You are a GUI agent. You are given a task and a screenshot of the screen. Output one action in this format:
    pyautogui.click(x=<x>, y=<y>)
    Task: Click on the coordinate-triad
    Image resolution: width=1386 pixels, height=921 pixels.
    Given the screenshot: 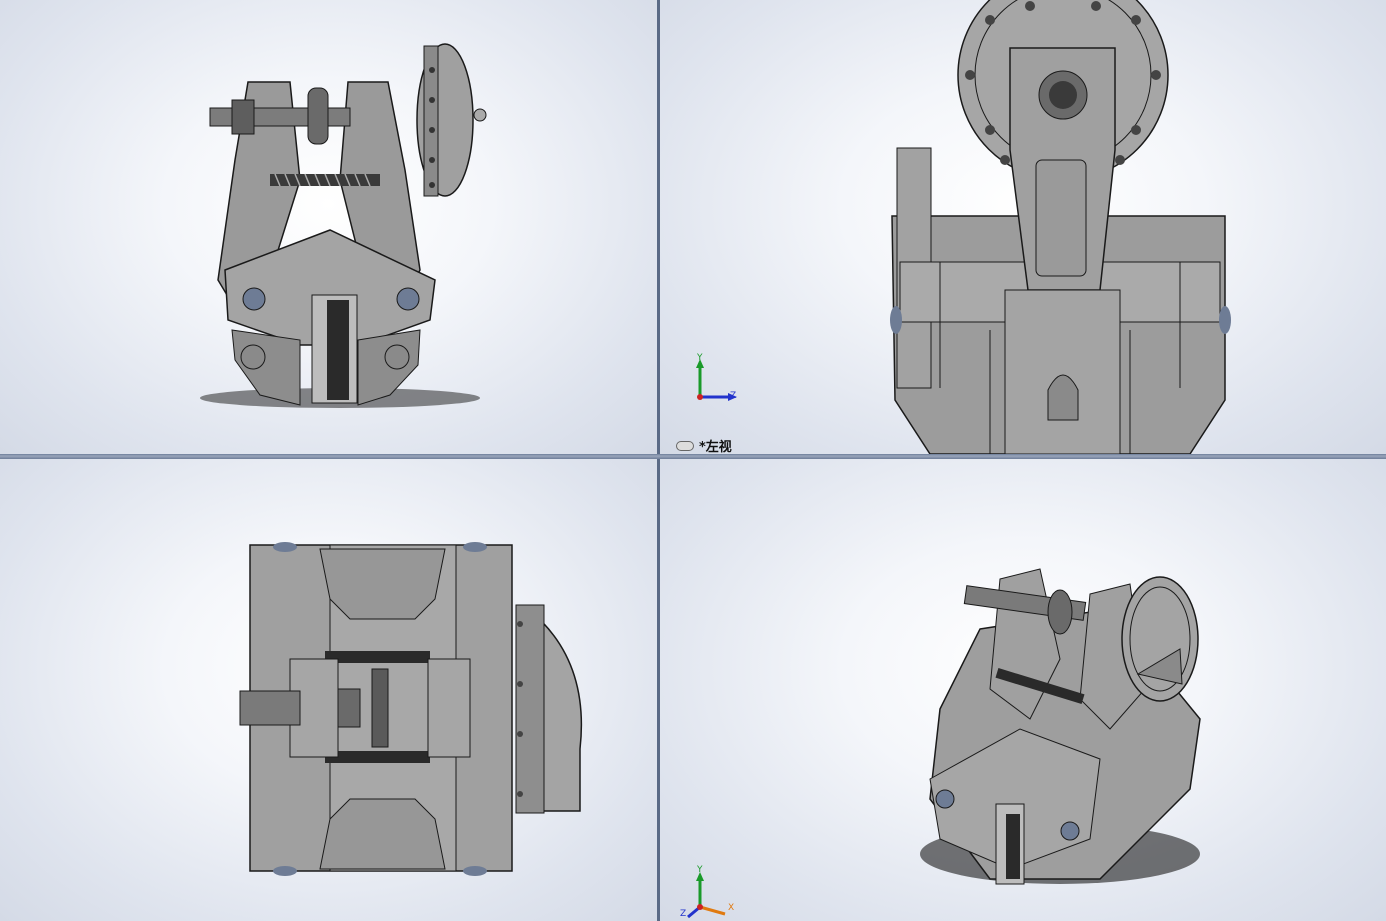 What is the action you would take?
    pyautogui.click(x=716, y=380)
    